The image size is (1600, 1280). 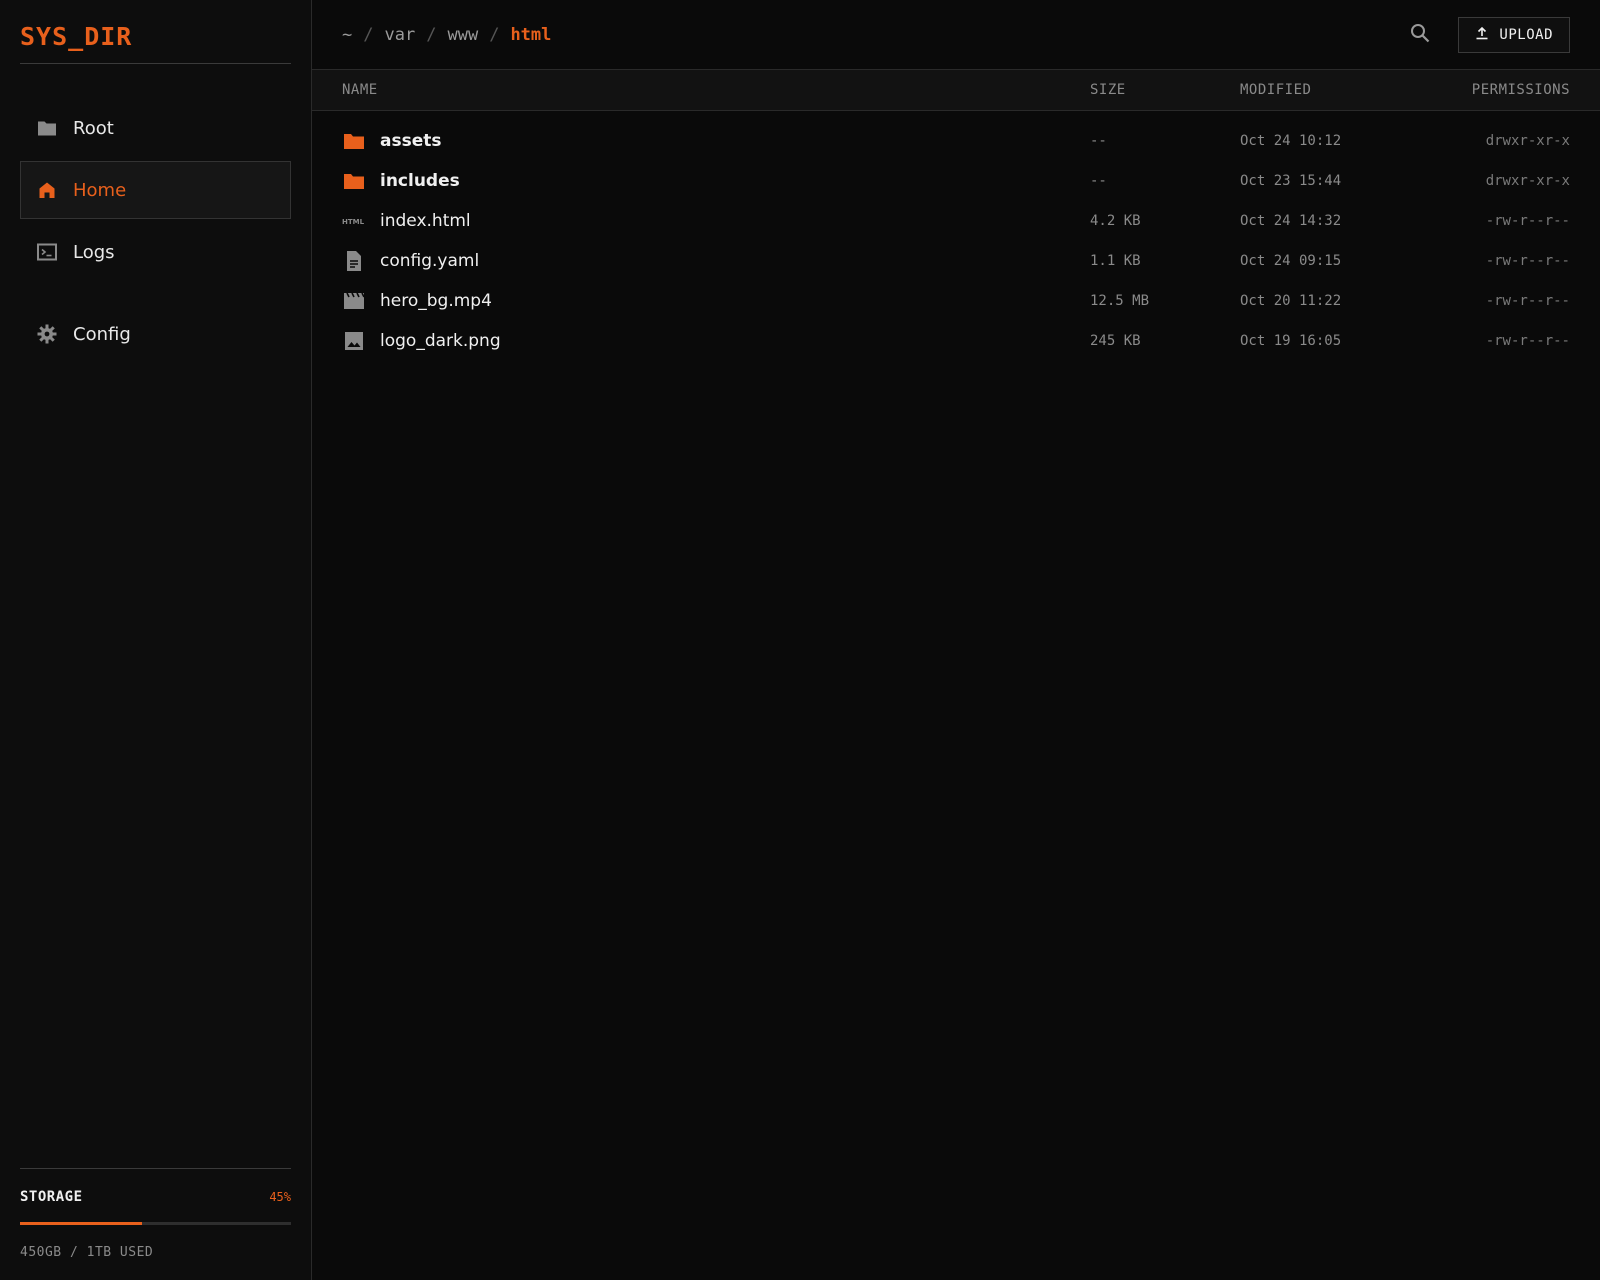 What do you see at coordinates (1505, 90) in the screenshot?
I see `column-header-permissions: PERMISSIONS` at bounding box center [1505, 90].